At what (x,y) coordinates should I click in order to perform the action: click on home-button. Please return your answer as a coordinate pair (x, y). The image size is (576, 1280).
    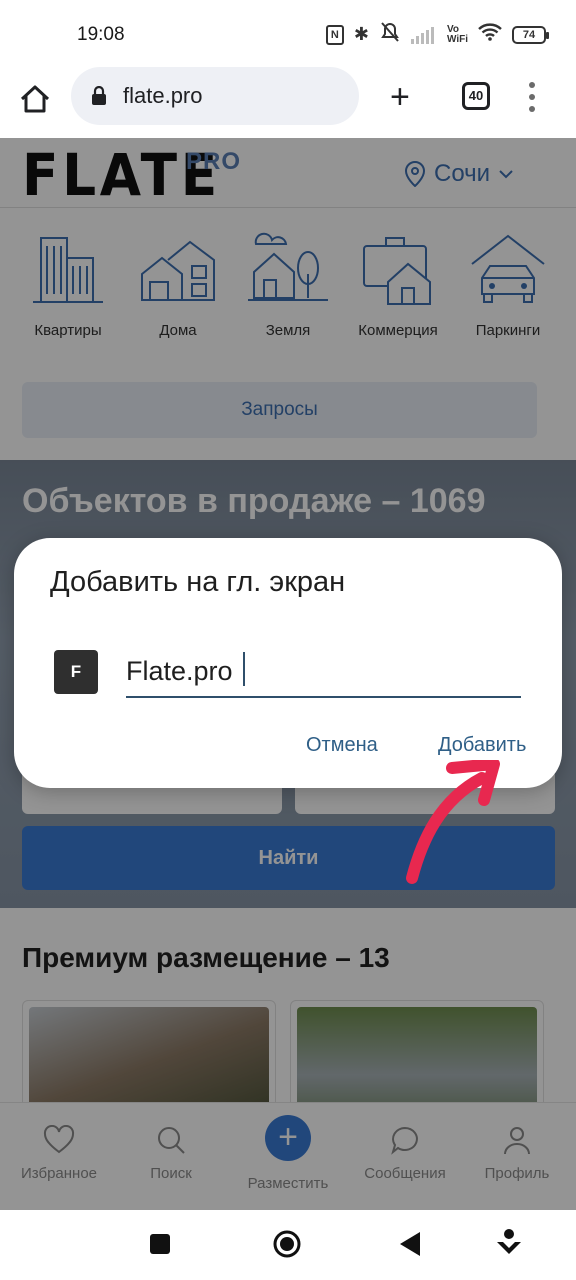
    Looking at the image, I should click on (35, 99).